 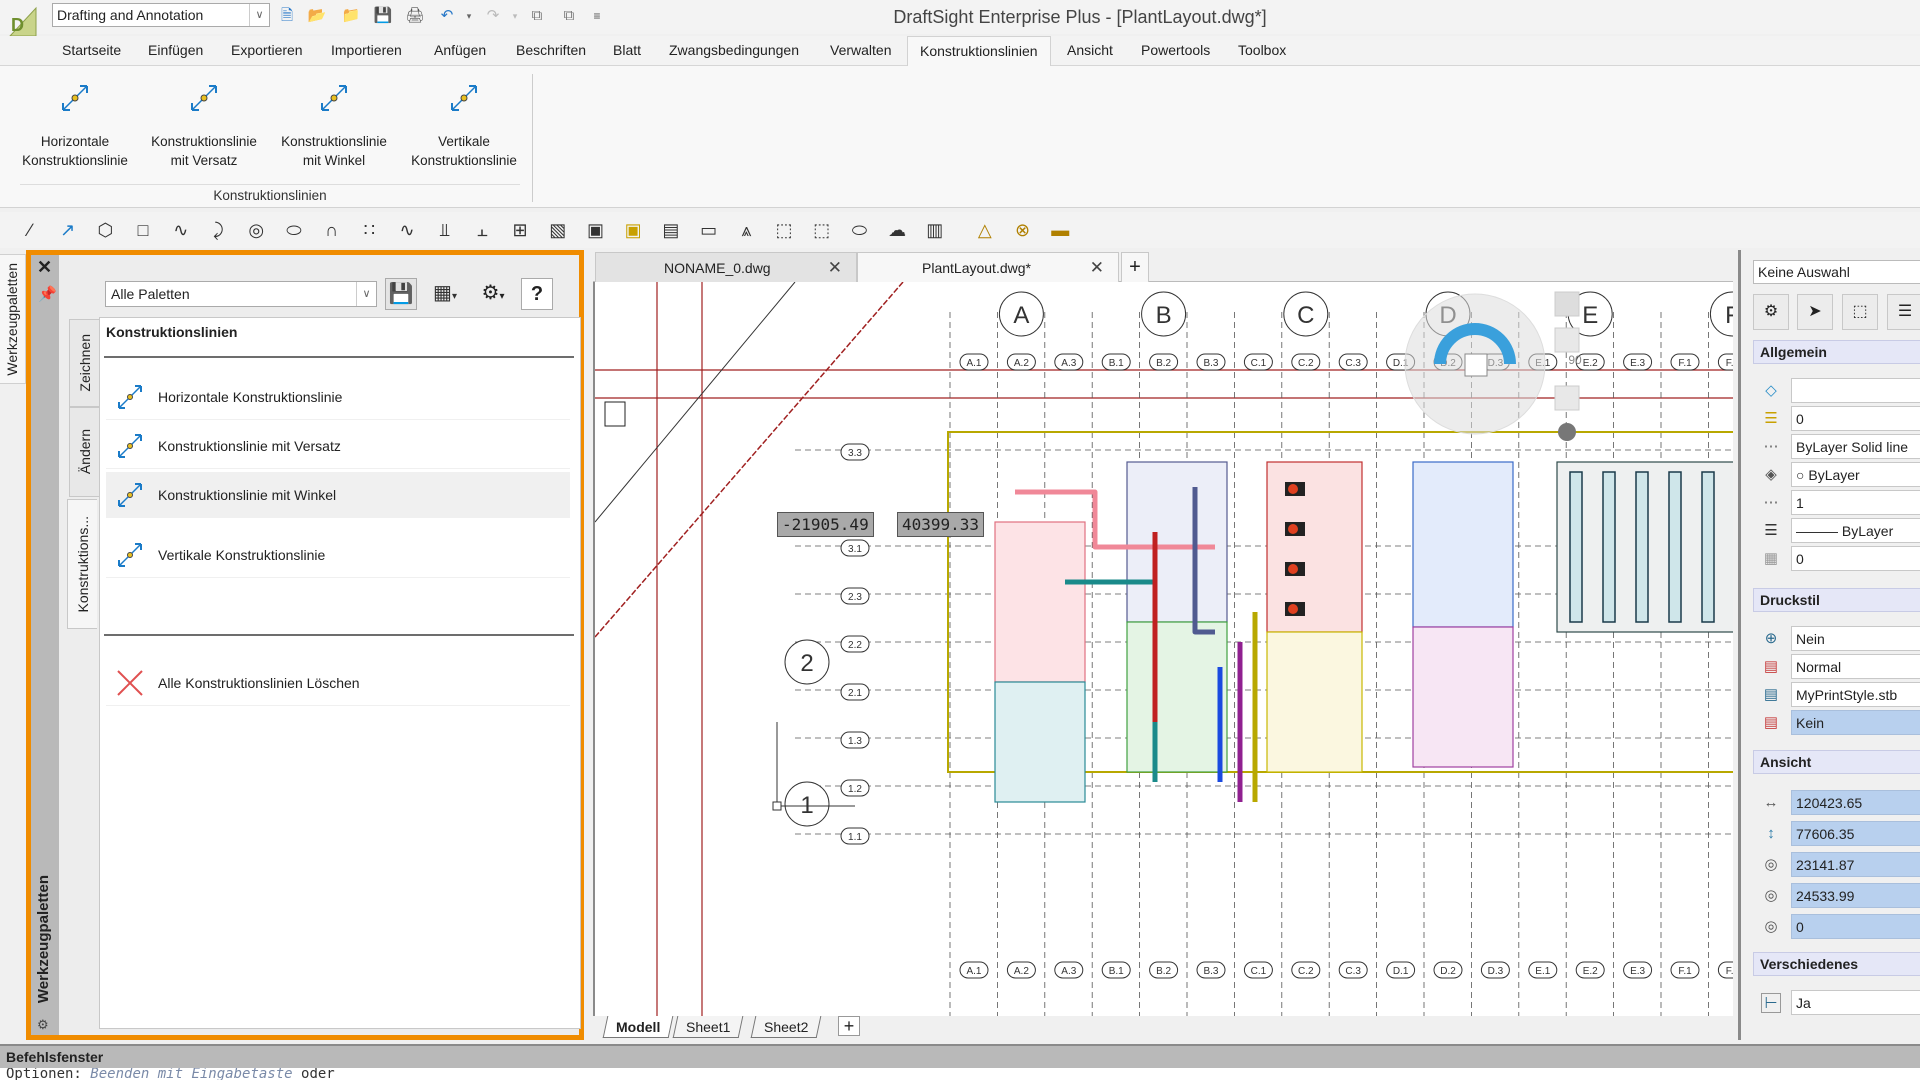 I want to click on tab-konstruktionslinien: Konstruktionslinien, so click(x=979, y=51).